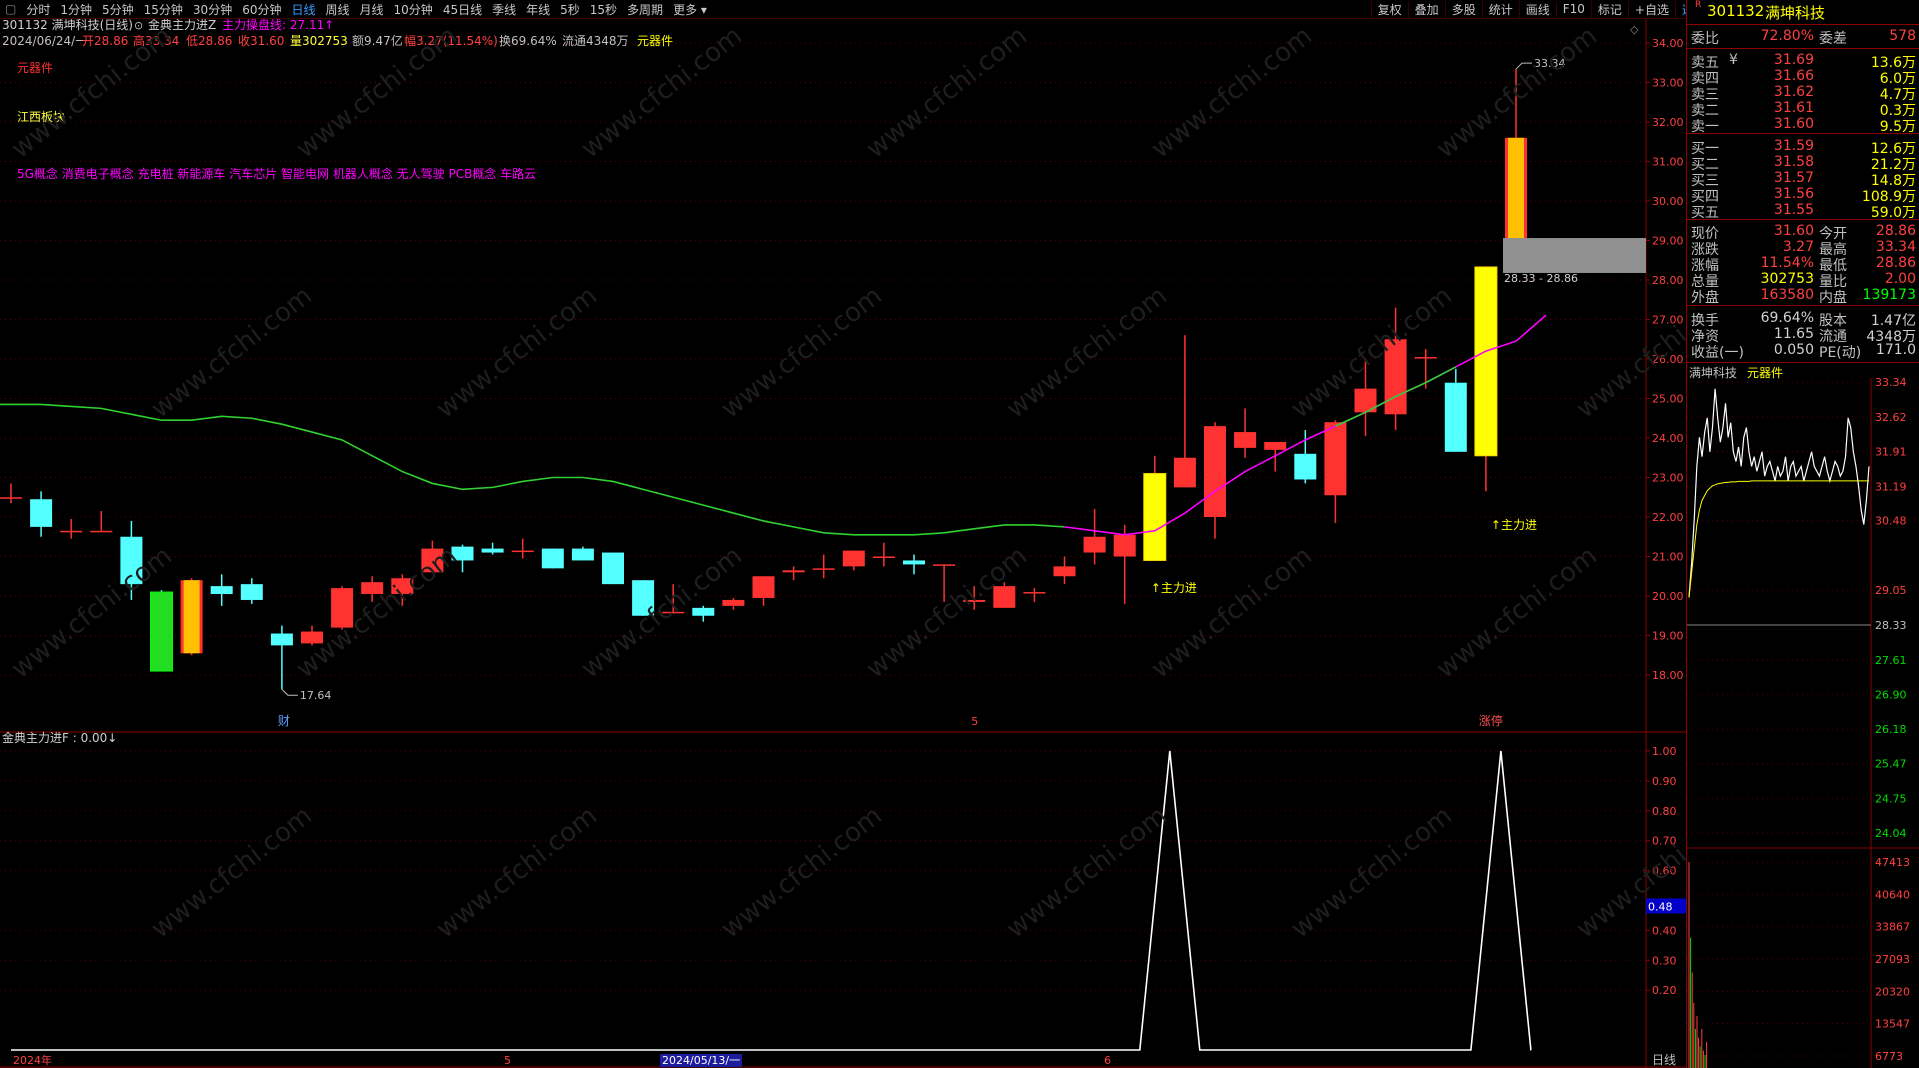 The height and width of the screenshot is (1068, 1919). What do you see at coordinates (538, 9) in the screenshot?
I see `period-tab-12: 年线` at bounding box center [538, 9].